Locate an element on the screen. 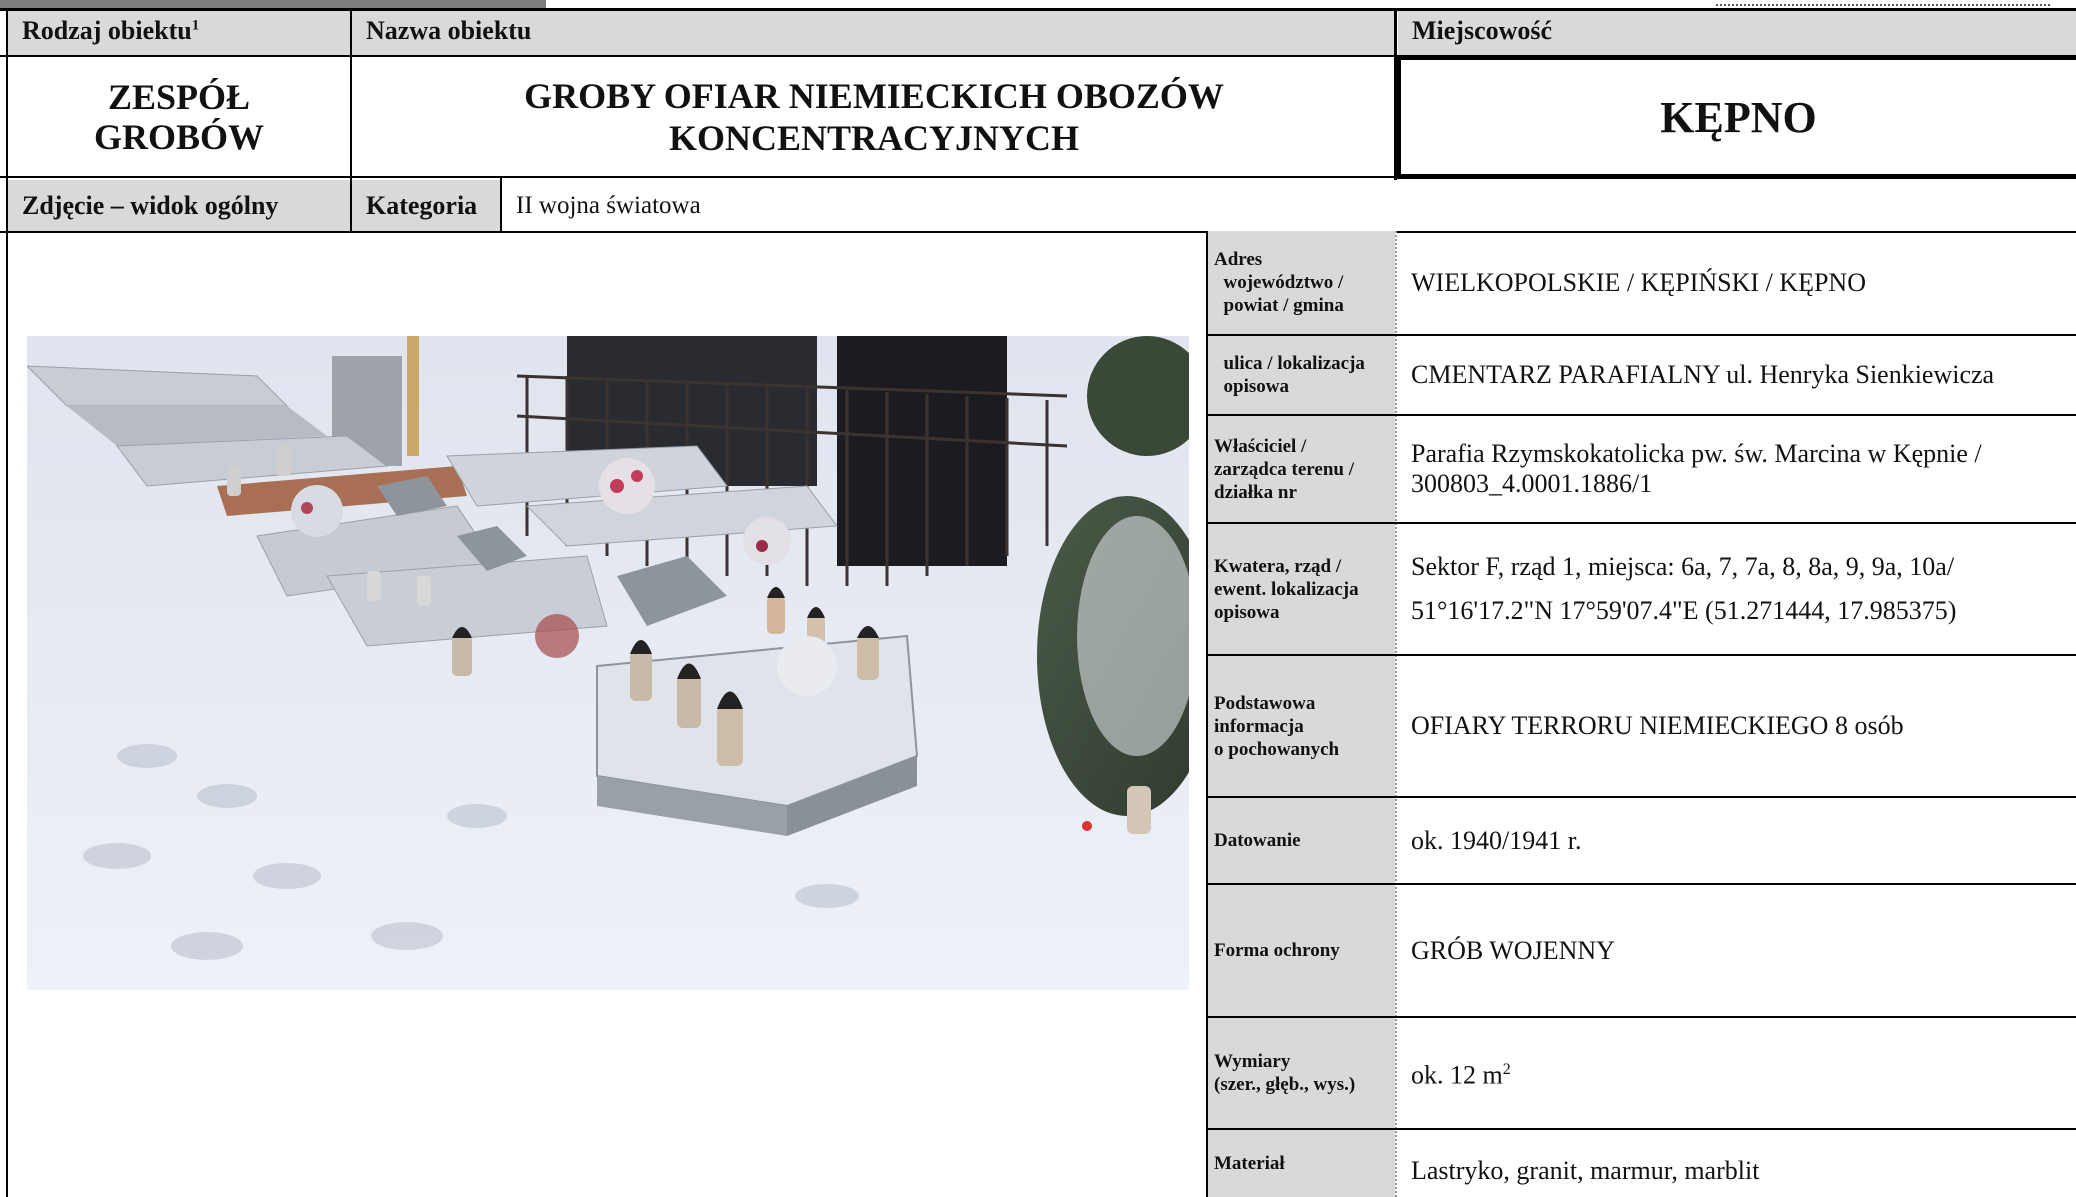 This screenshot has height=1197, width=2076. label-line: Podstawowa is located at coordinates (1265, 703).